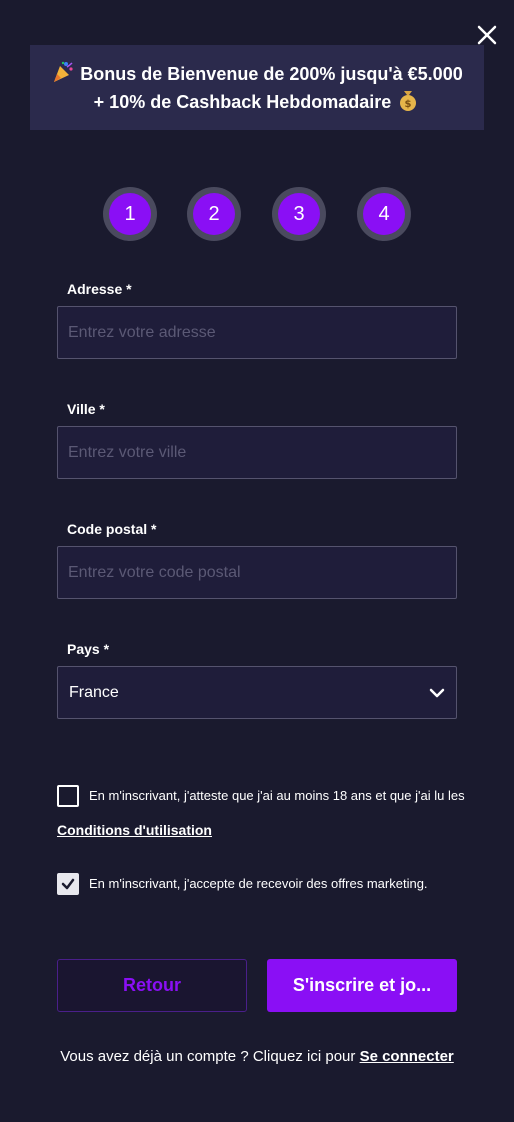 This screenshot has height=1122, width=514. What do you see at coordinates (94, 692) in the screenshot?
I see `country-select-value: France` at bounding box center [94, 692].